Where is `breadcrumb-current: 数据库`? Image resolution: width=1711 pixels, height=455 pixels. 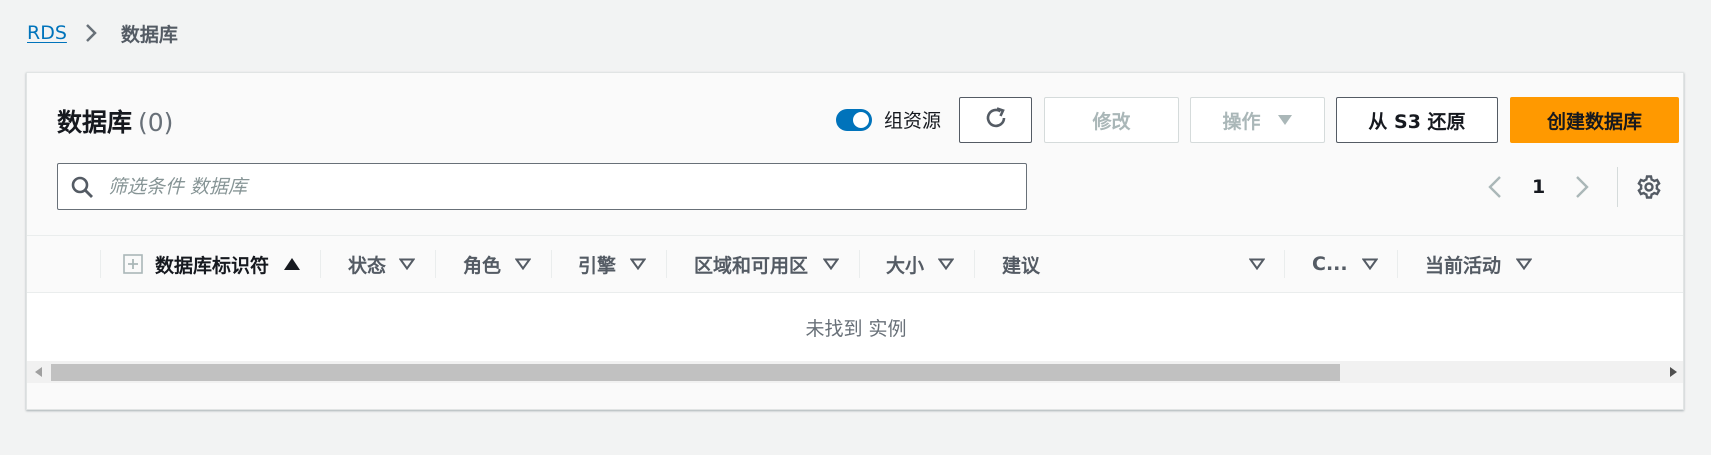 breadcrumb-current: 数据库 is located at coordinates (149, 34).